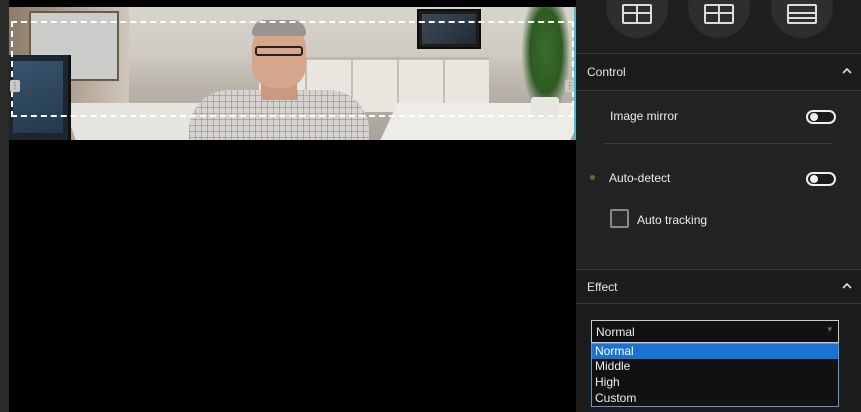 This screenshot has width=861, height=412. I want to click on effect-option-normal: Normal, so click(715, 351).